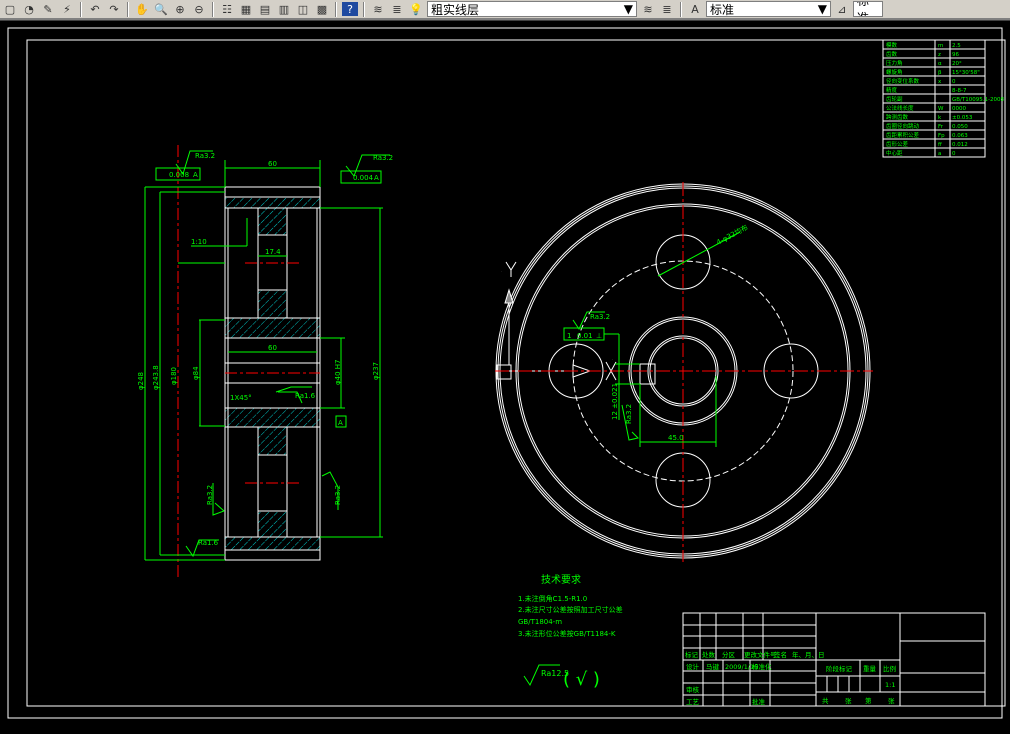 This screenshot has width=1010, height=734. What do you see at coordinates (174, 376) in the screenshot?
I see `svg-text: φ180` at bounding box center [174, 376].